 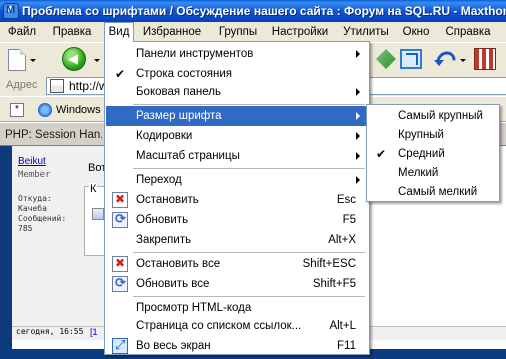 I want to click on font-size-small-label: Мелкий, so click(x=418, y=173).